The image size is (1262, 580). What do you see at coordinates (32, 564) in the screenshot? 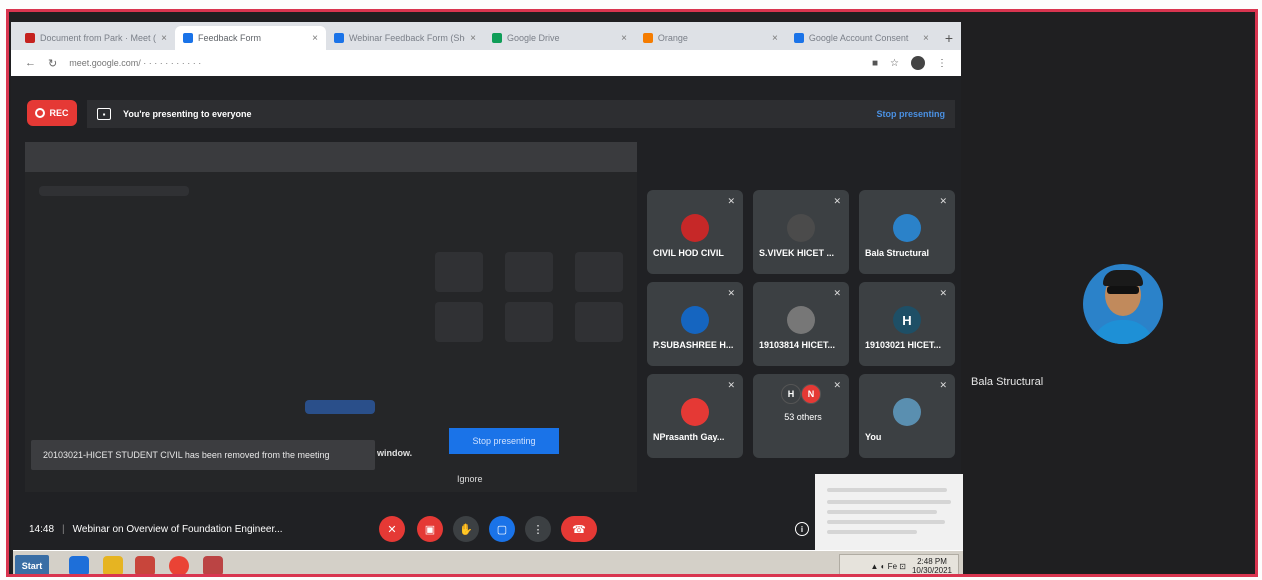
I see `start-button: Start` at bounding box center [32, 564].